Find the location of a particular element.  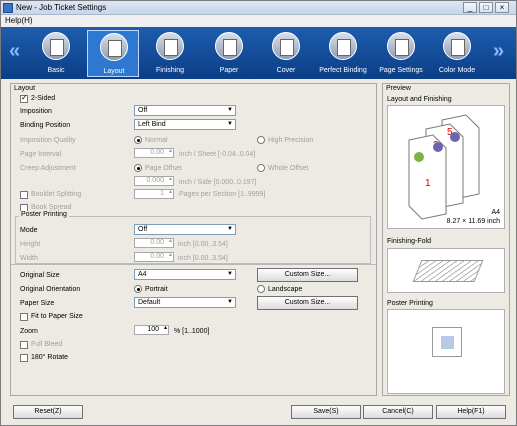

poster-height-range: inch [0.00..3.54] is located at coordinates (203, 244).